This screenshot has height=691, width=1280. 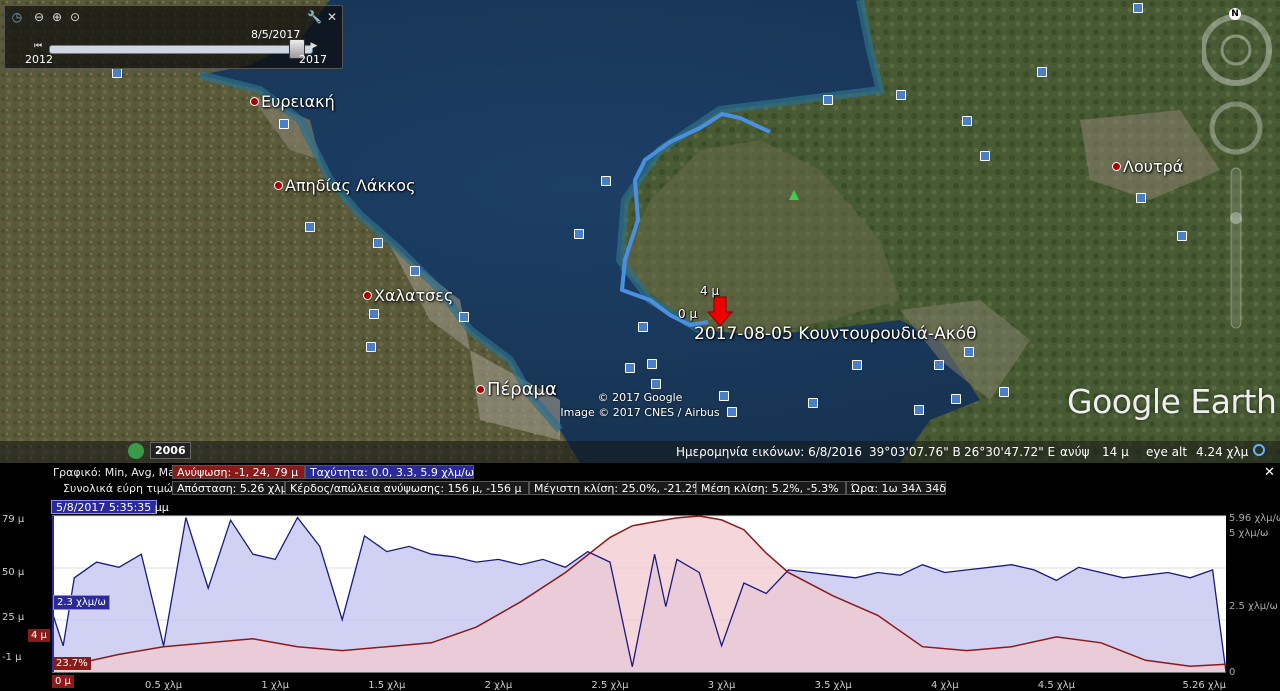 What do you see at coordinates (1057, 685) in the screenshot?
I see `x-tick-label: 4.5 χλμ` at bounding box center [1057, 685].